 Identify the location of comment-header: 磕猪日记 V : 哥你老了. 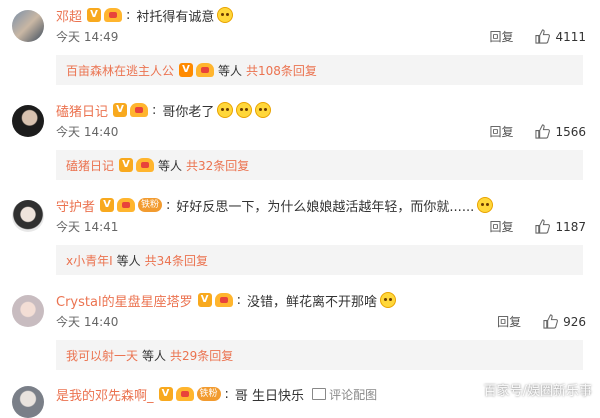
(164, 110).